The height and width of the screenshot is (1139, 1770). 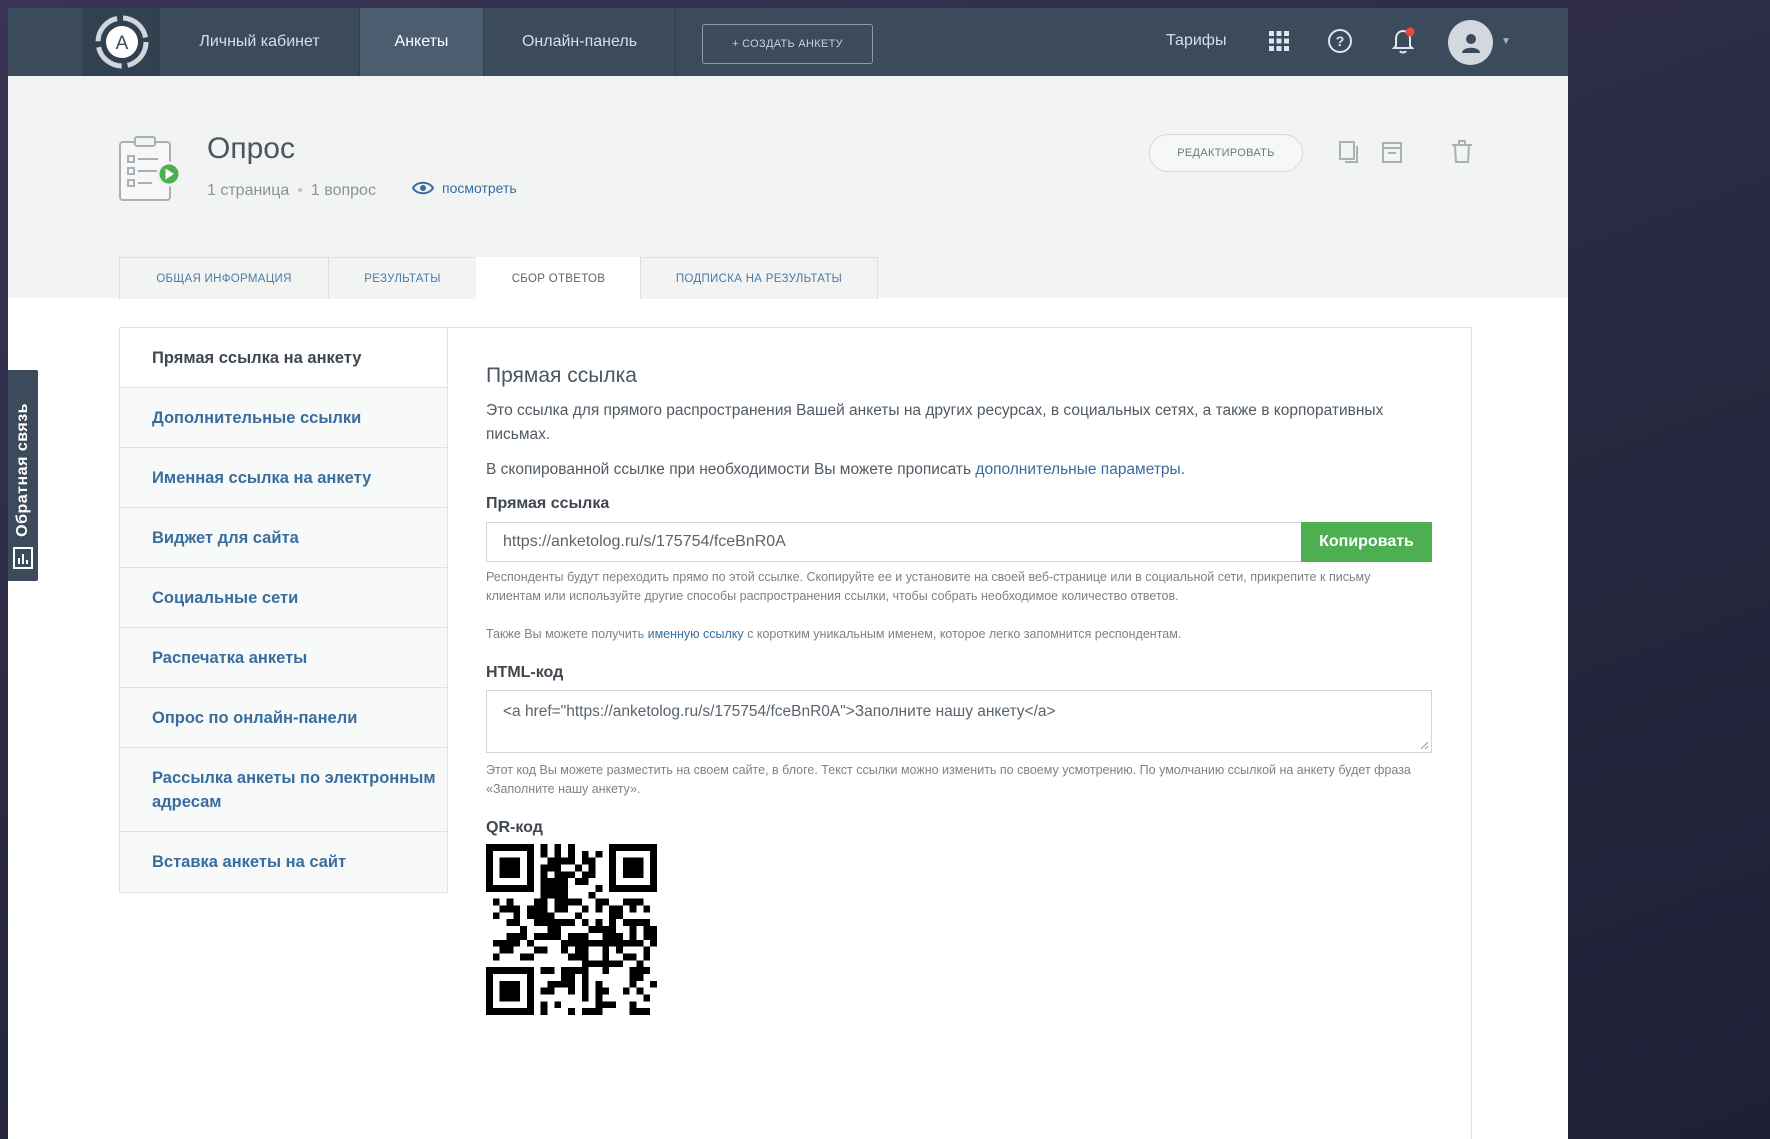 I want to click on side-item-embed-survey: Вставка анкеты на сайт, so click(x=283, y=862).